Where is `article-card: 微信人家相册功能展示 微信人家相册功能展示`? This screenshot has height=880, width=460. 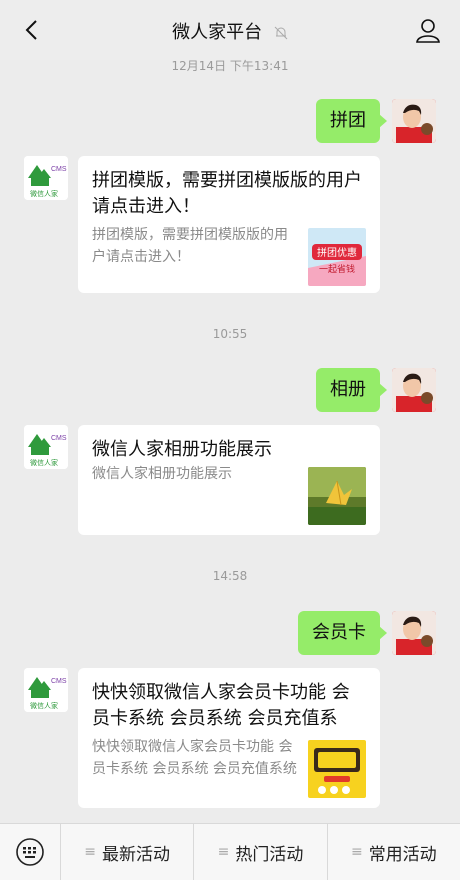
article-card: 微信人家相册功能展示 微信人家相册功能展示 is located at coordinates (229, 480).